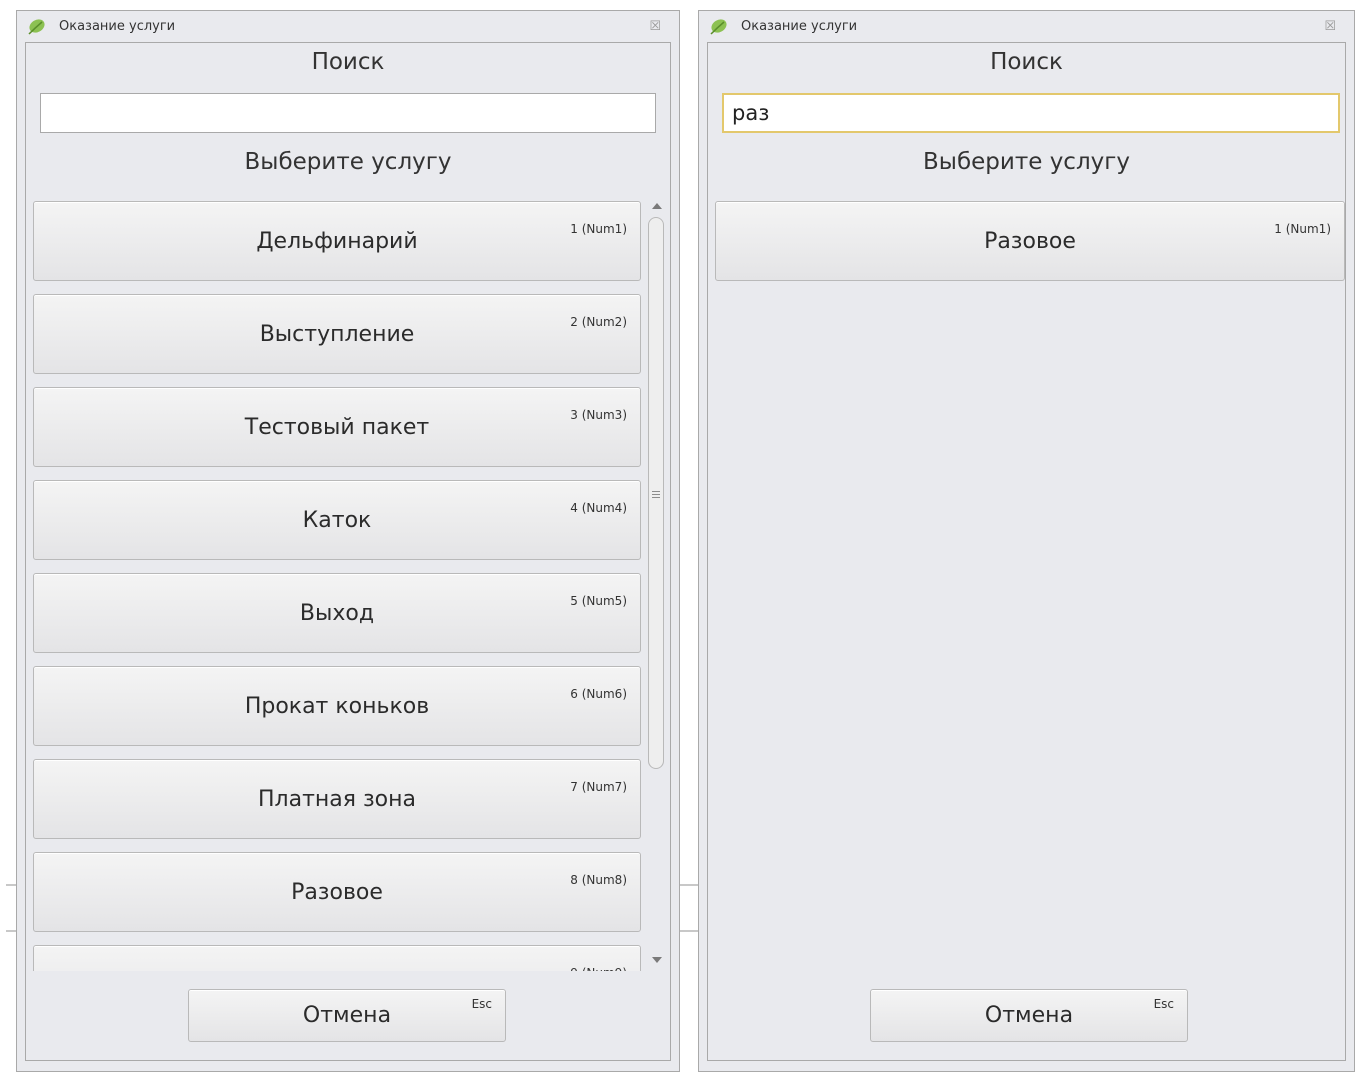 The image size is (1355, 1072). What do you see at coordinates (657, 206) in the screenshot?
I see `scroll-up-arrow-icon` at bounding box center [657, 206].